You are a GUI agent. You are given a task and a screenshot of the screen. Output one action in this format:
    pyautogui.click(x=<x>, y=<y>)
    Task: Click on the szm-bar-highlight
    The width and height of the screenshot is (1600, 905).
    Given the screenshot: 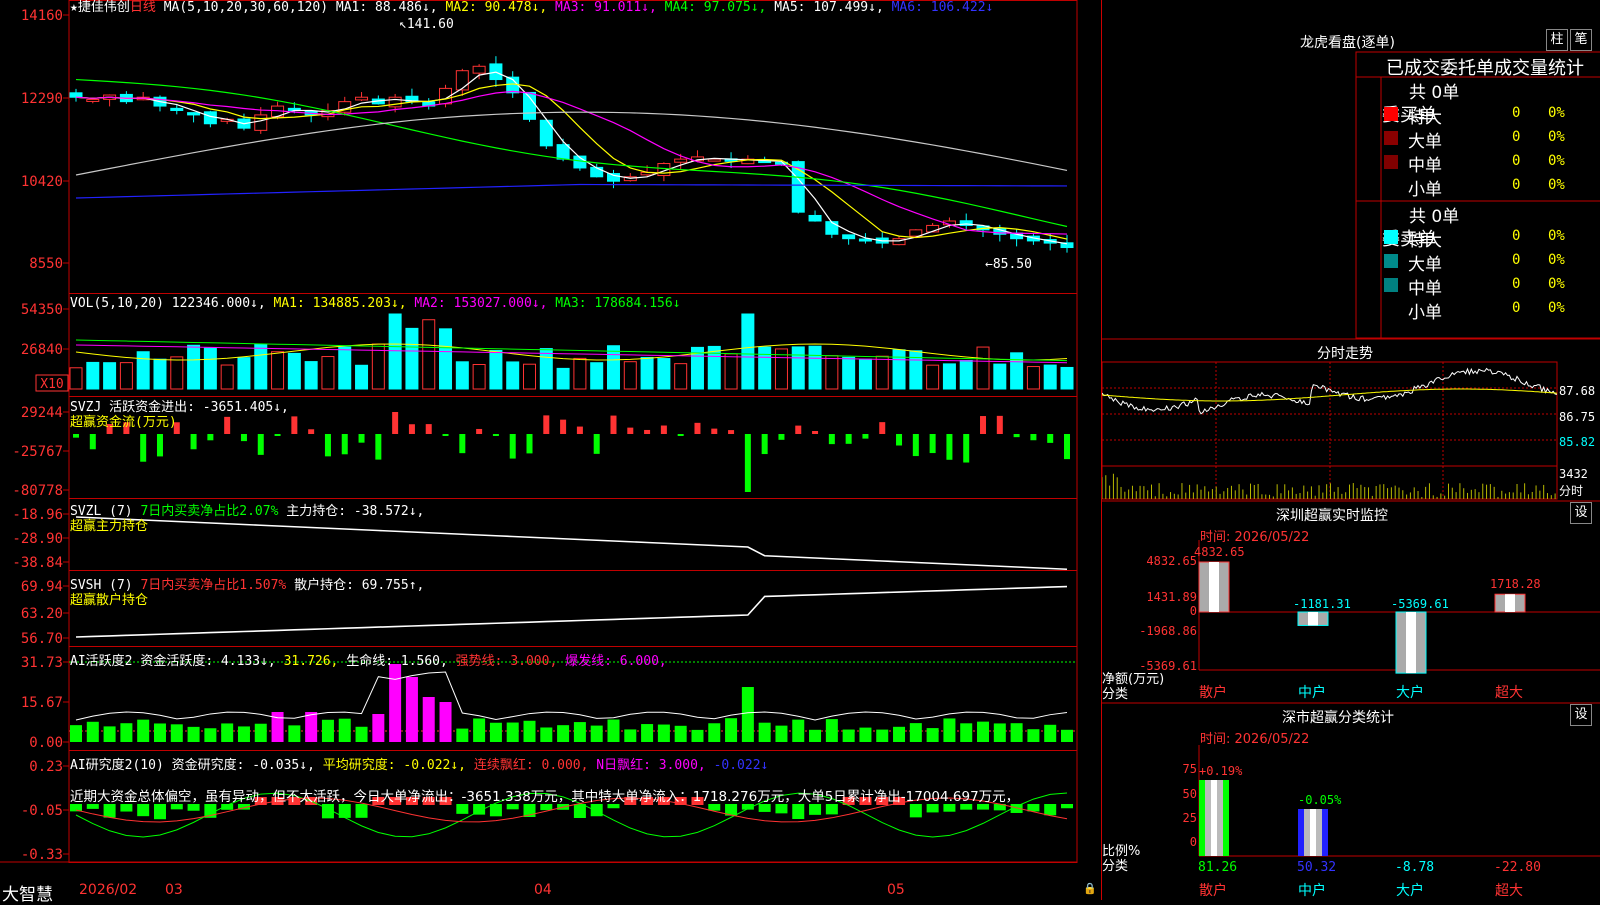 What is the action you would take?
    pyautogui.click(x=1510, y=603)
    